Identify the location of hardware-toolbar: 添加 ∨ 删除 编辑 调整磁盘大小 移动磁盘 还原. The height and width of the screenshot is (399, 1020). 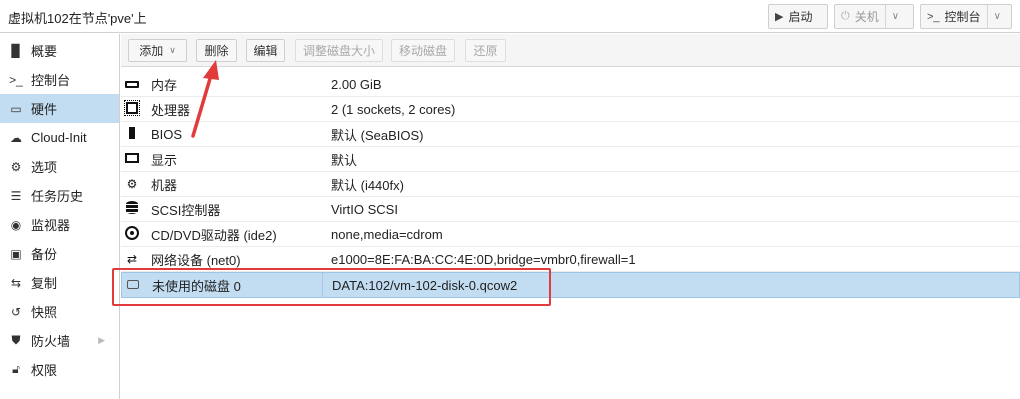
(570, 50).